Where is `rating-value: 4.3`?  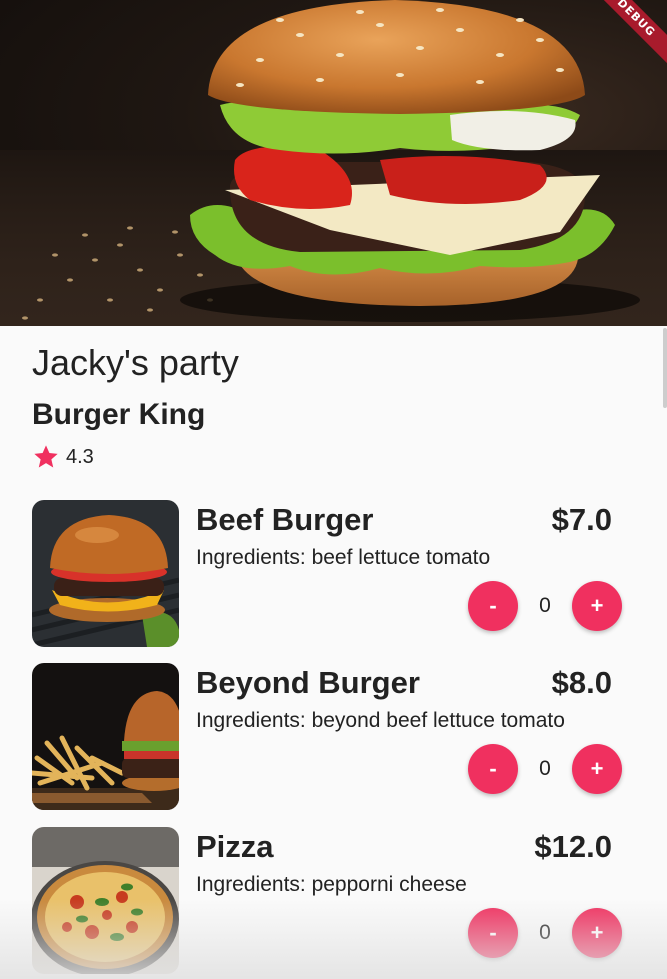
rating-value: 4.3 is located at coordinates (80, 456).